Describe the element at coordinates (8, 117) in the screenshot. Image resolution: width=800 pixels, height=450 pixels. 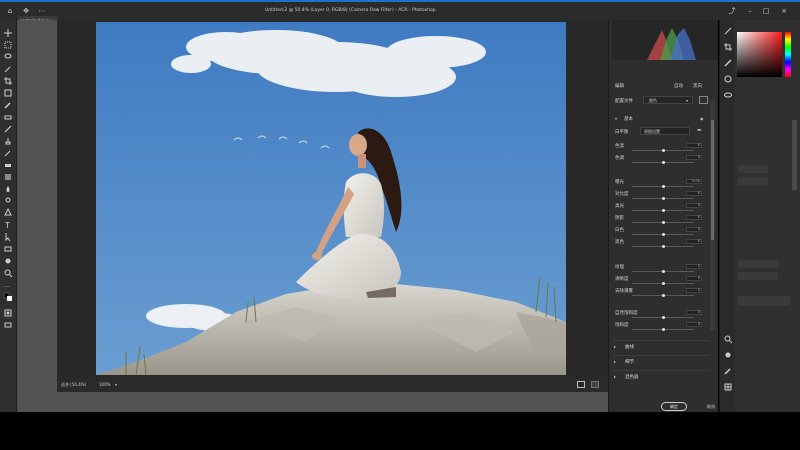
I see `healing-brush-icon` at that location.